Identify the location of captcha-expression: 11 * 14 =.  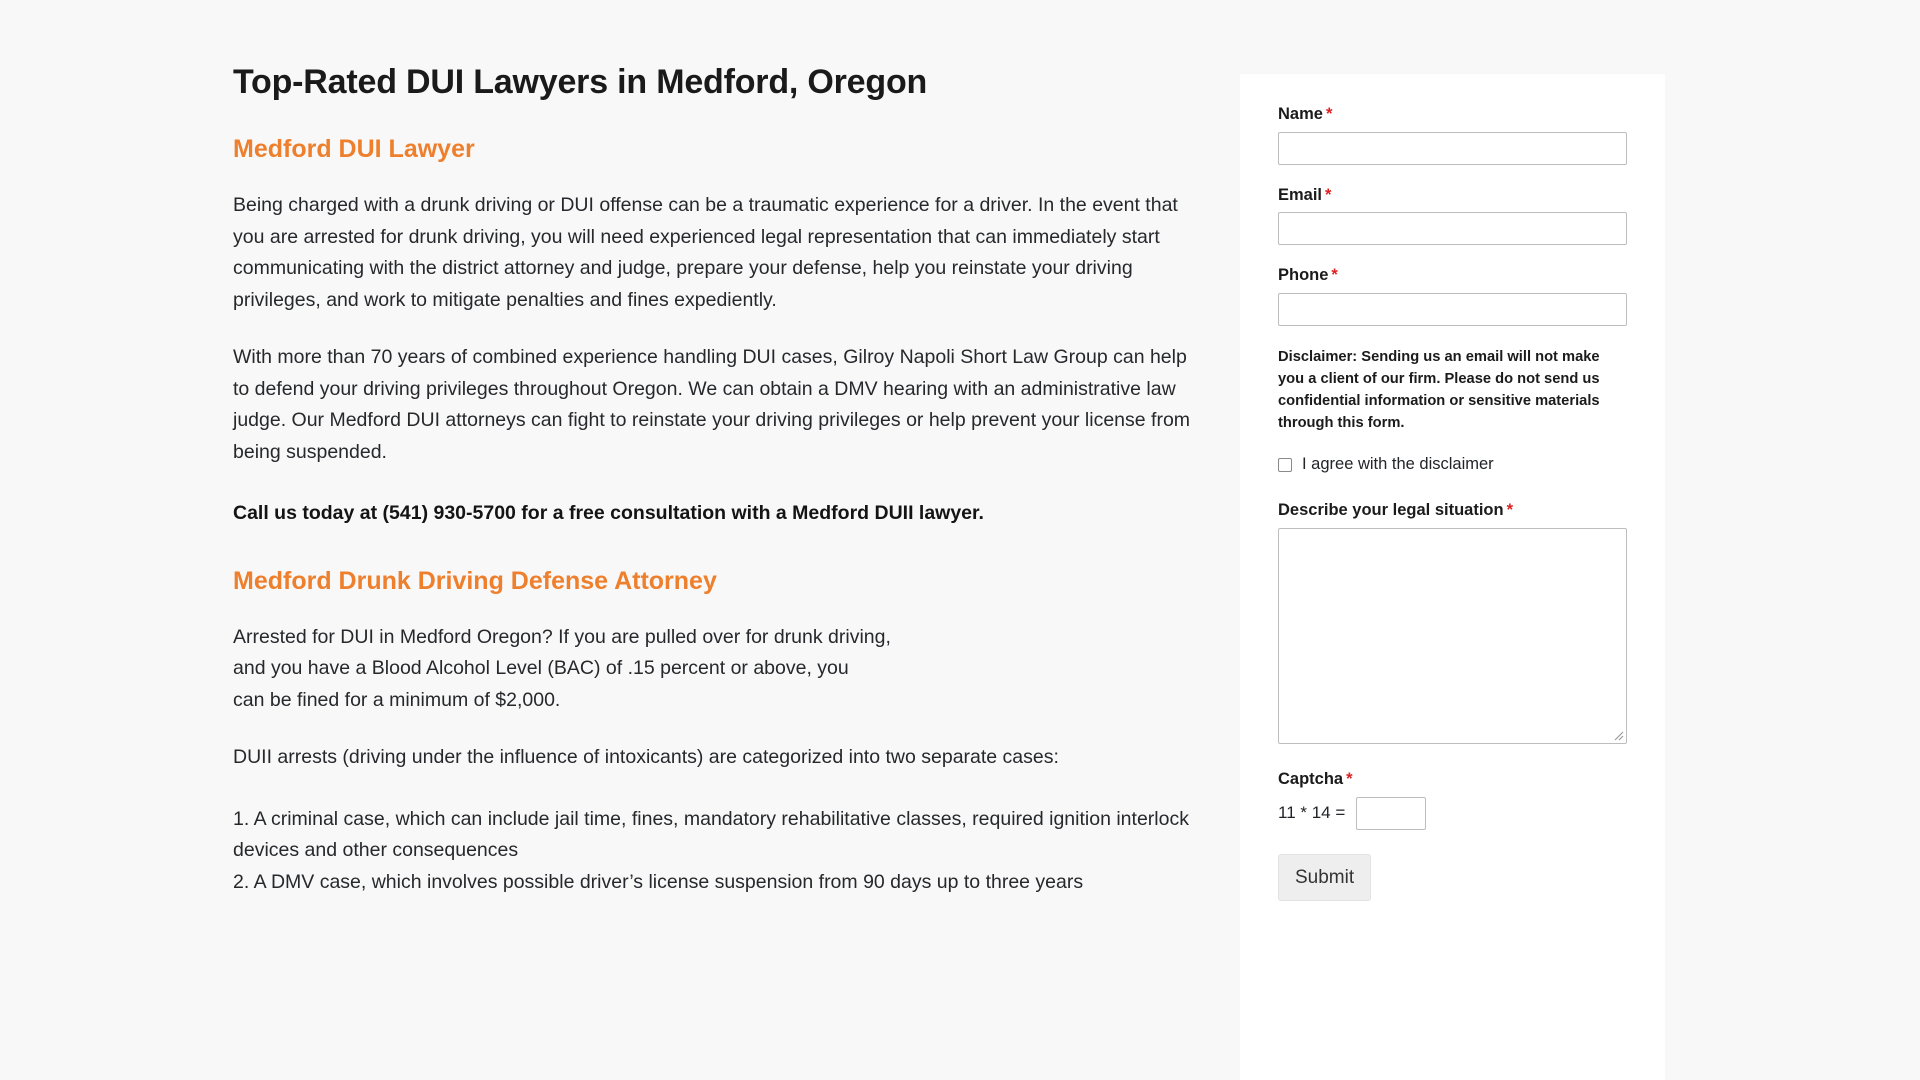
(1312, 813).